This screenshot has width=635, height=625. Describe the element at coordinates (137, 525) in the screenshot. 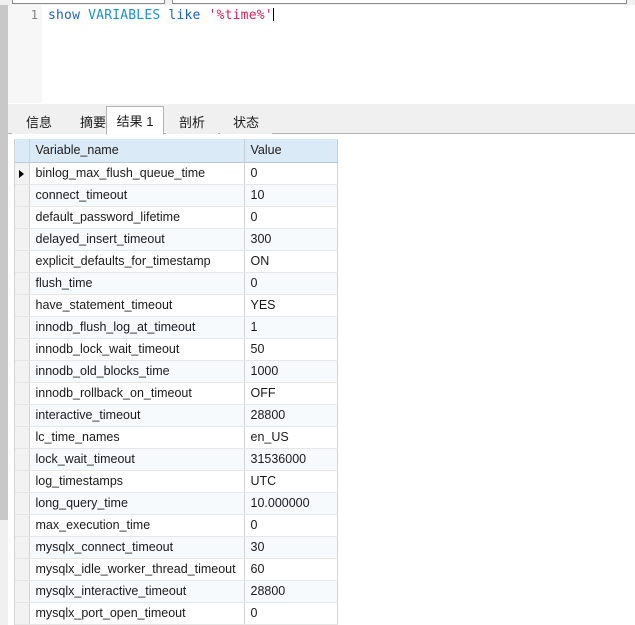

I see `cell-variable-name: max_execution_time` at that location.